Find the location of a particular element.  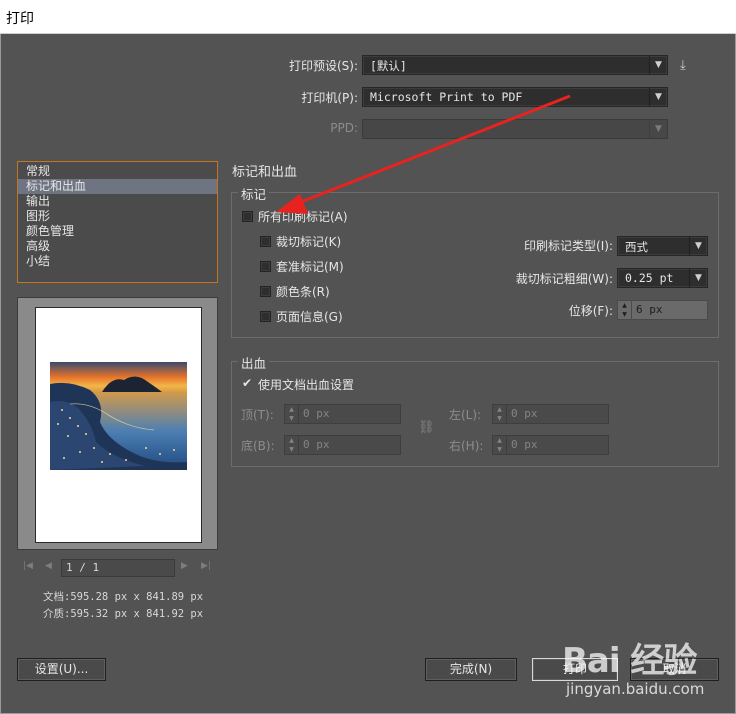

ppd-select: ▼ is located at coordinates (515, 129).